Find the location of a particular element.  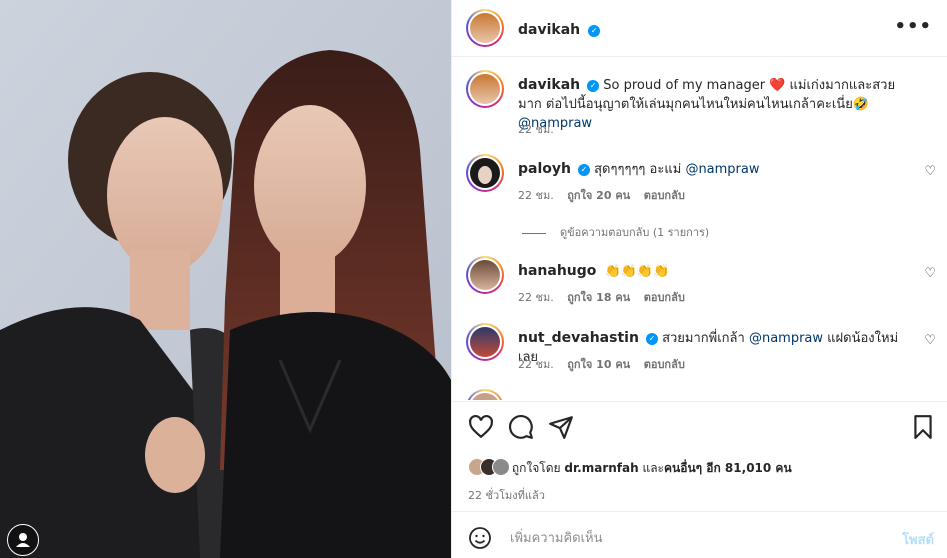

view-replies-button: ดูข้อความตอบกลับ (1 รายการ) is located at coordinates (615, 232).